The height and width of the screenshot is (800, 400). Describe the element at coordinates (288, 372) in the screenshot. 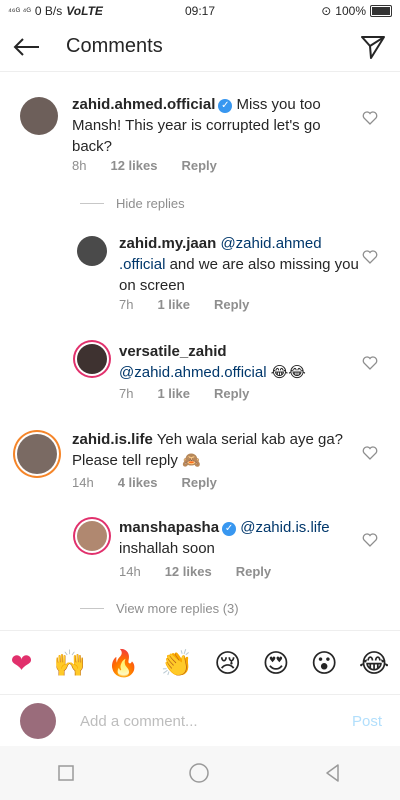

I see `comment-emoji: 😂😂` at that location.